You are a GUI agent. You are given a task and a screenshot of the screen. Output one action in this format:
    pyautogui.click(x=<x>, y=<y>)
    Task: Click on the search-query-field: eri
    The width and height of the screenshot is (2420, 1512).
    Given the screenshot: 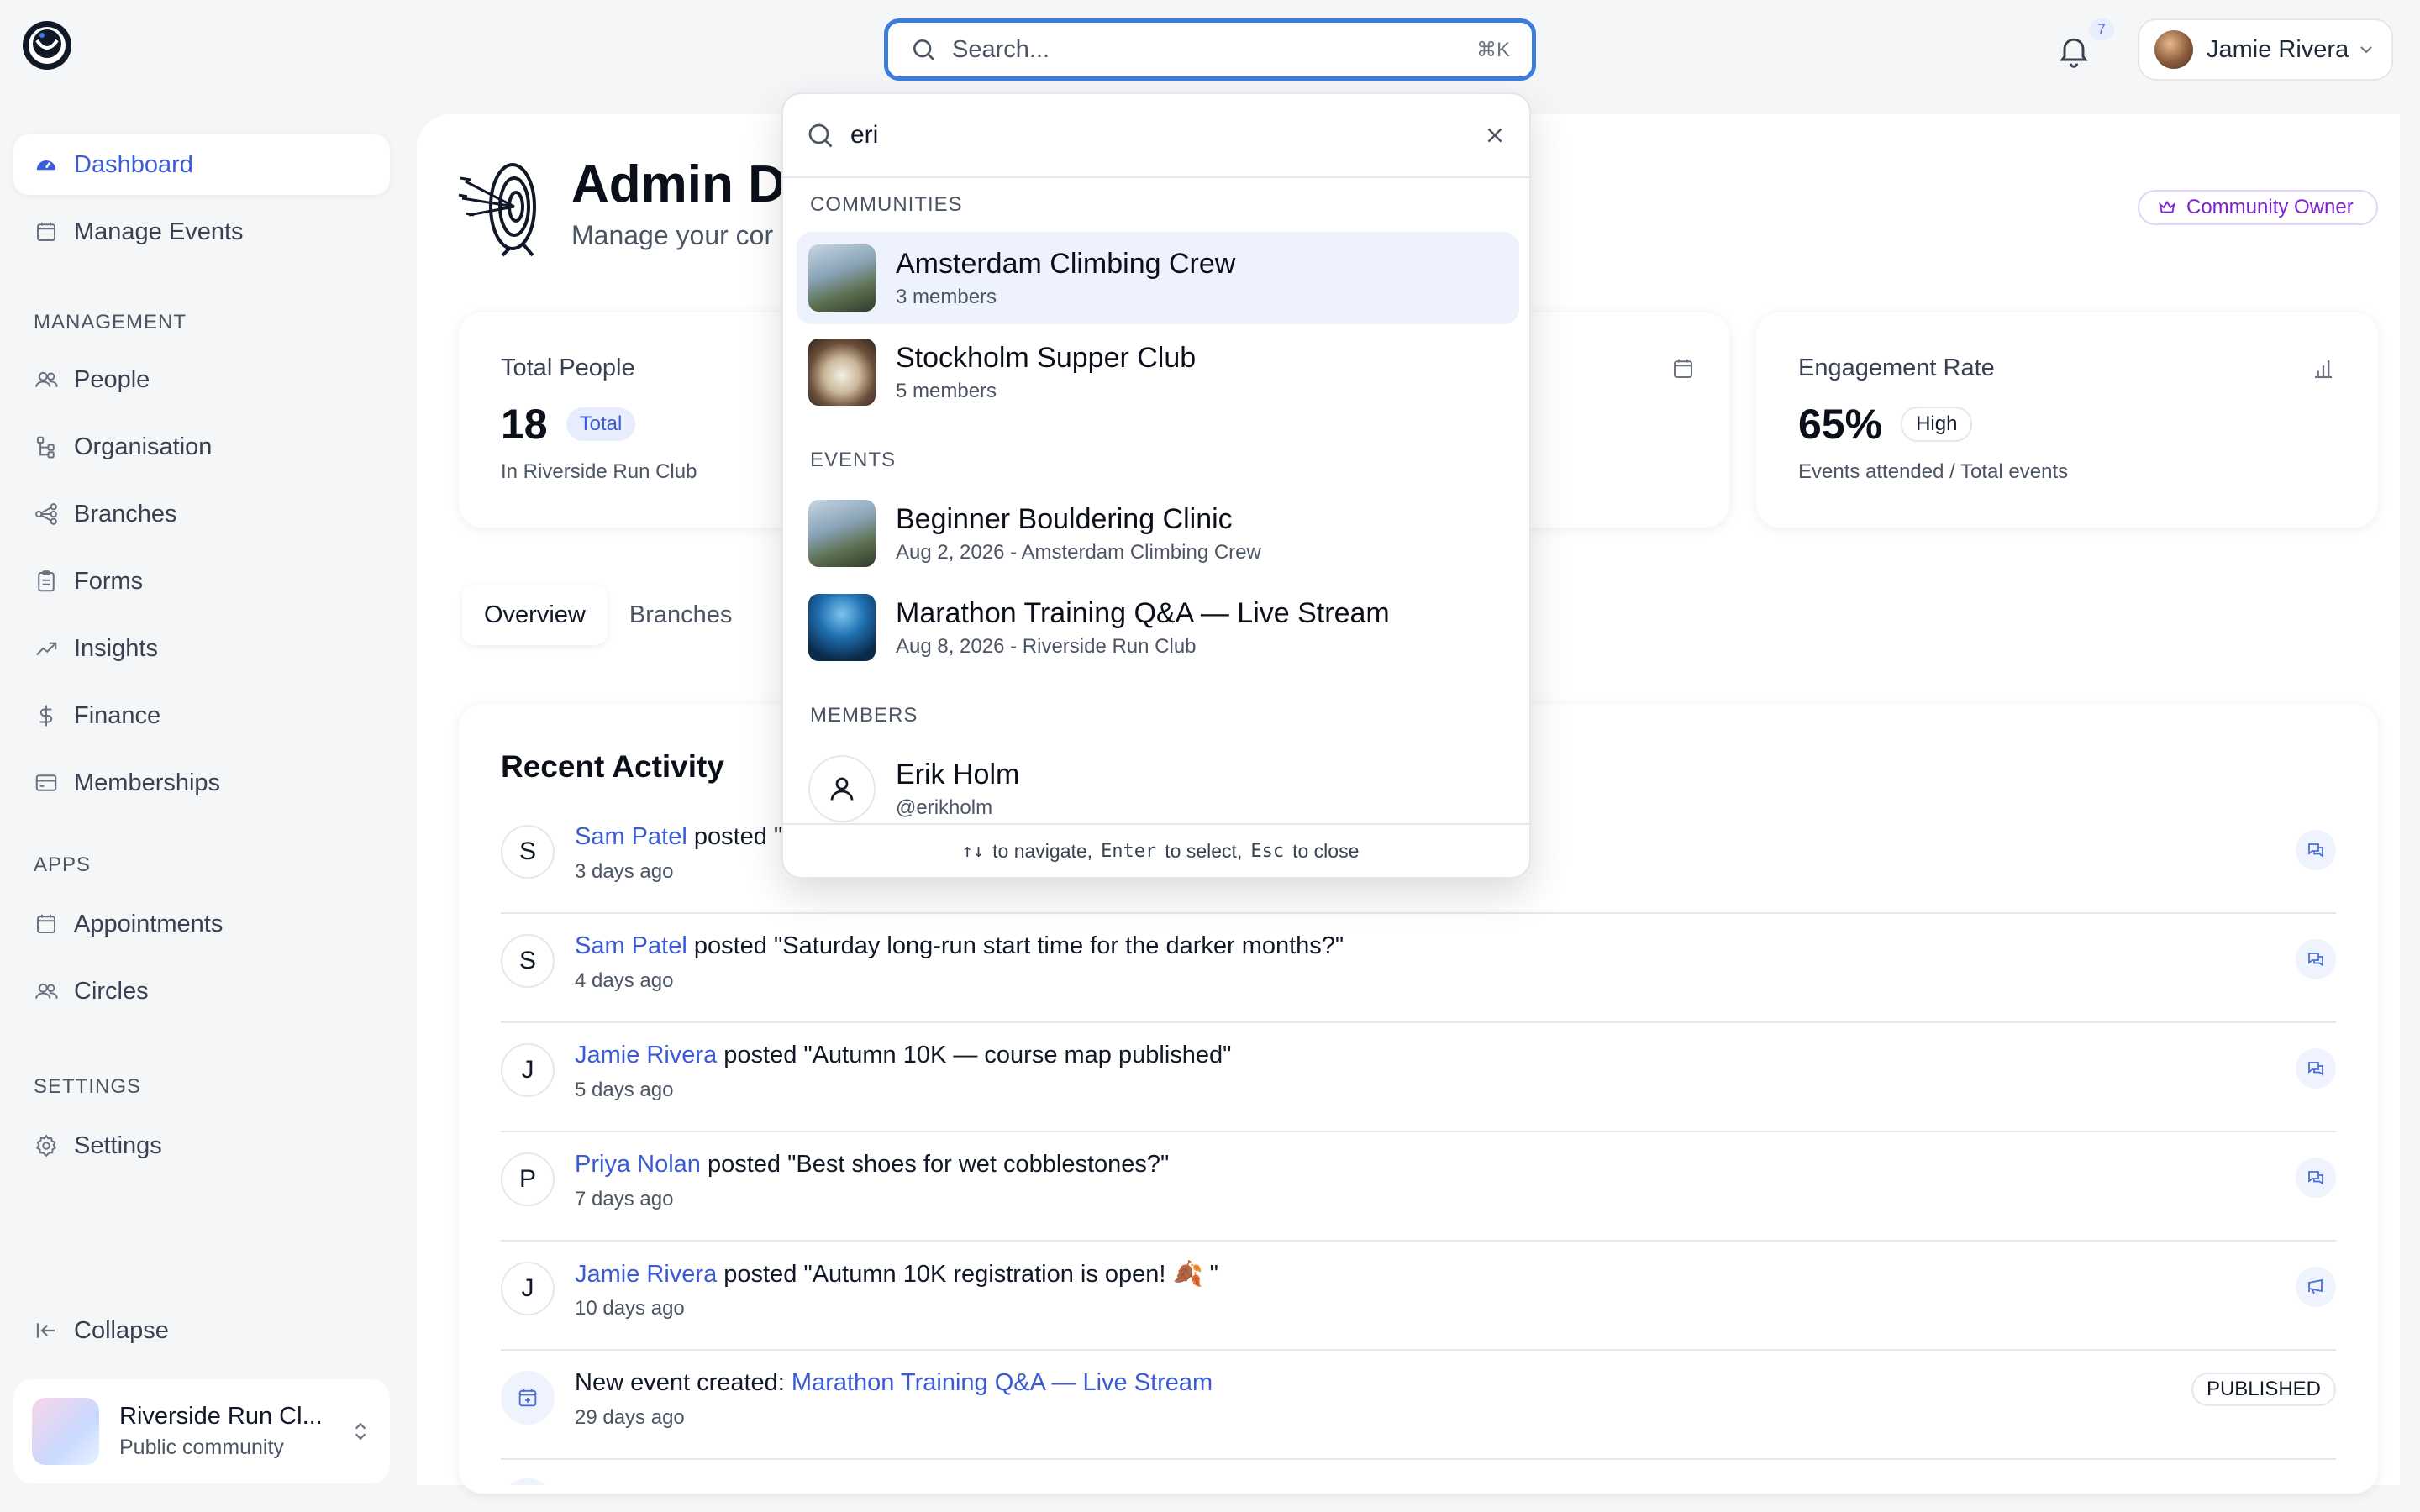 What is the action you would take?
    pyautogui.click(x=1156, y=136)
    